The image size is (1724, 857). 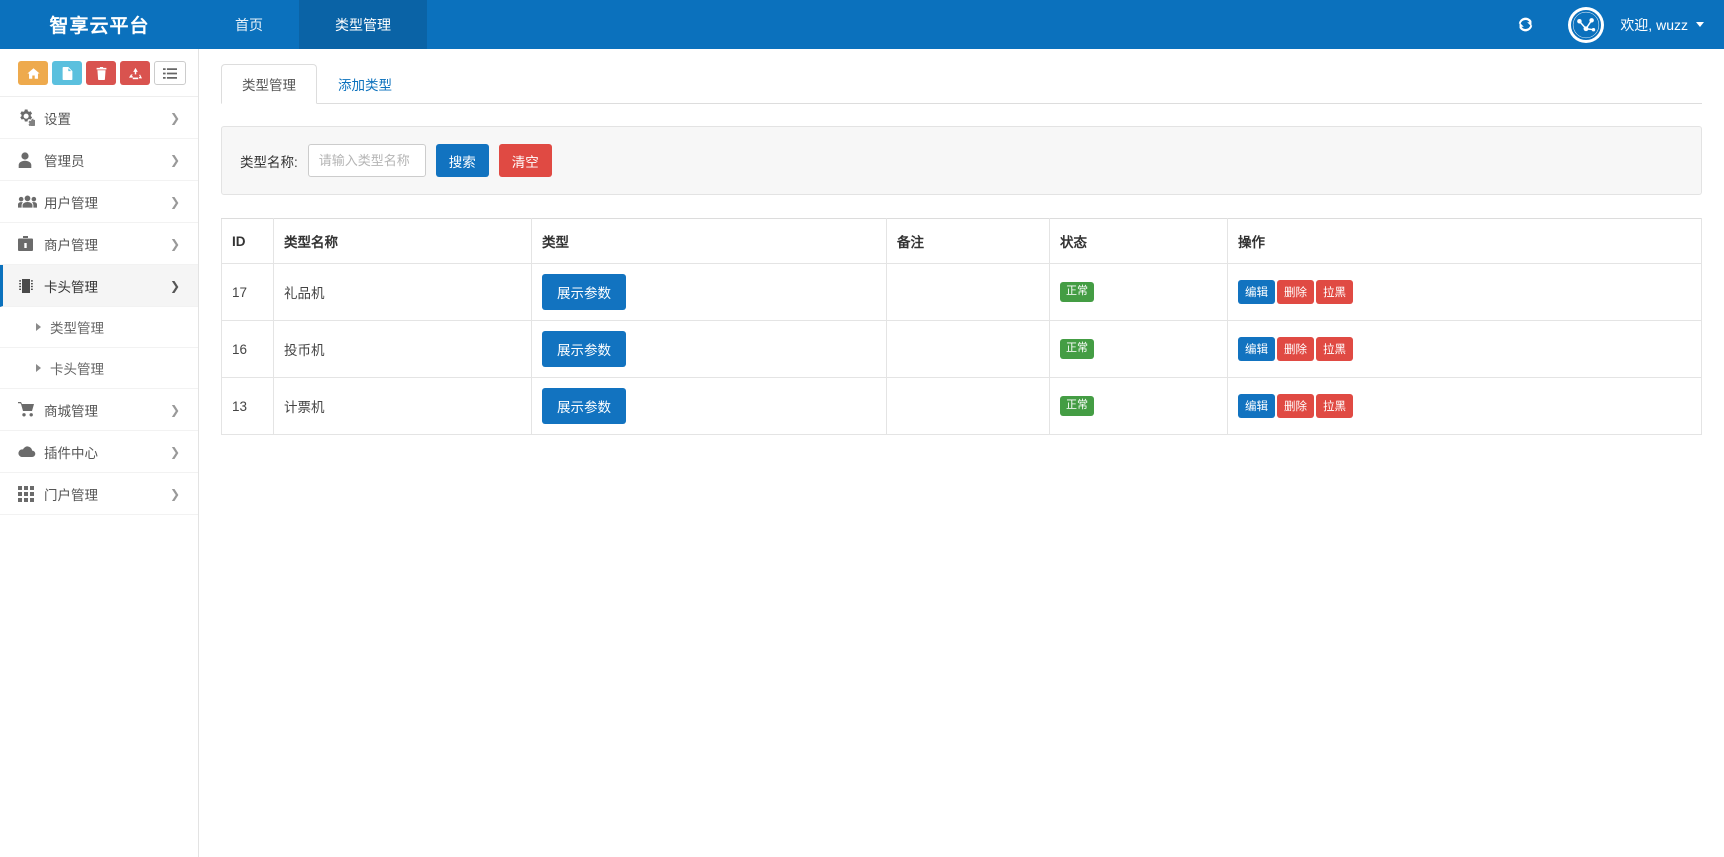 I want to click on sidebar-subitem-type-management: 类型管理, so click(x=99, y=327).